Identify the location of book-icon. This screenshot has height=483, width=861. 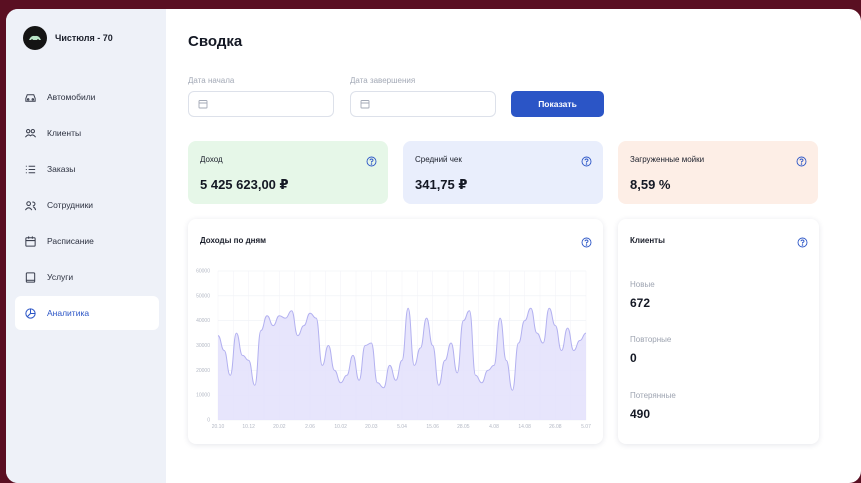
(30, 277).